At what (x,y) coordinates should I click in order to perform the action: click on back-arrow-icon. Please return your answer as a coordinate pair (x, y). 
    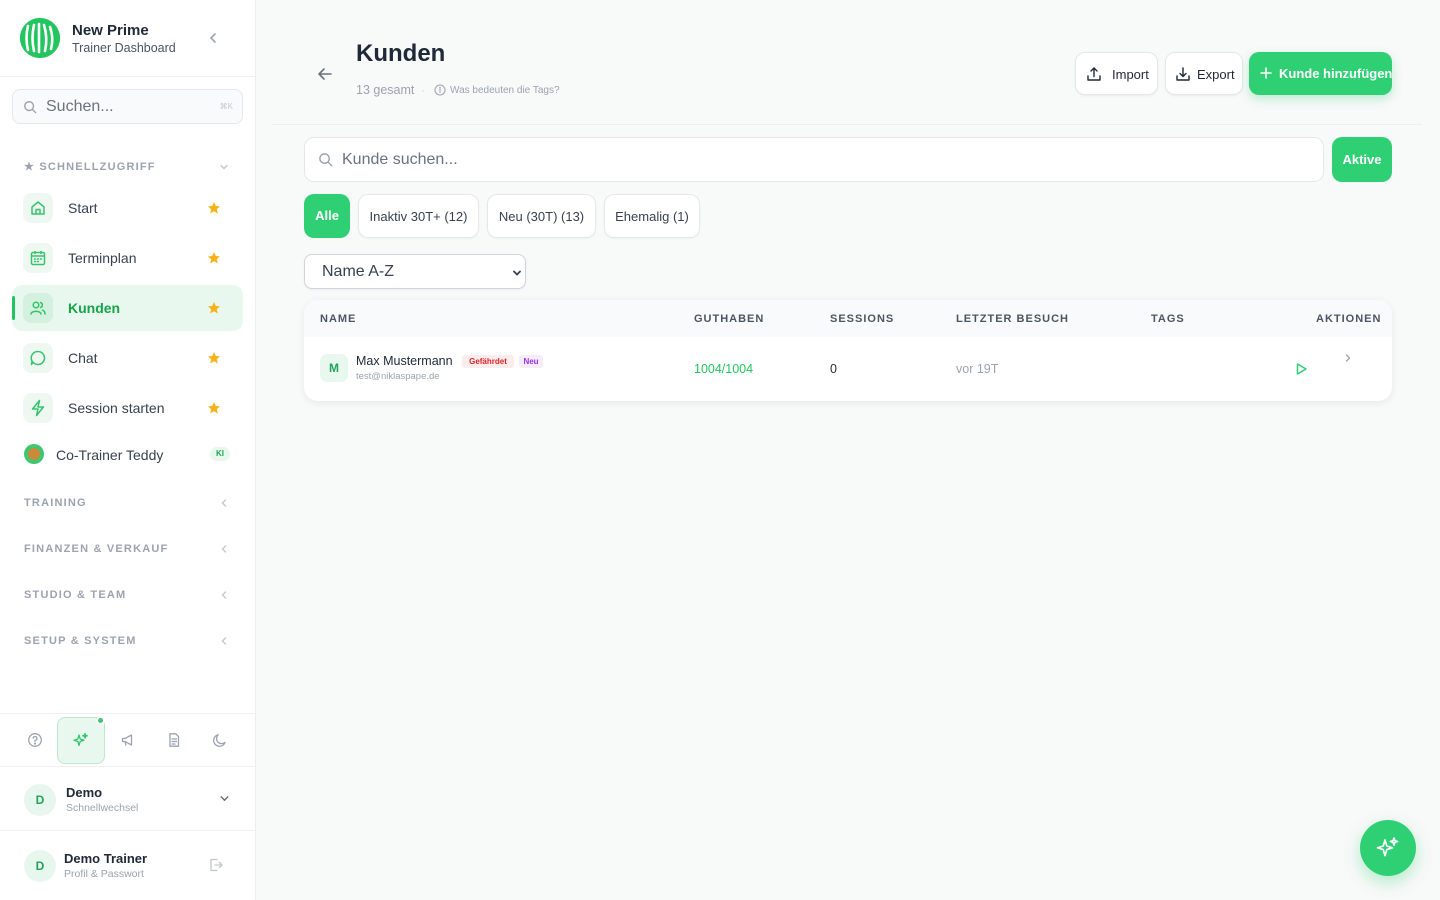
    Looking at the image, I should click on (325, 74).